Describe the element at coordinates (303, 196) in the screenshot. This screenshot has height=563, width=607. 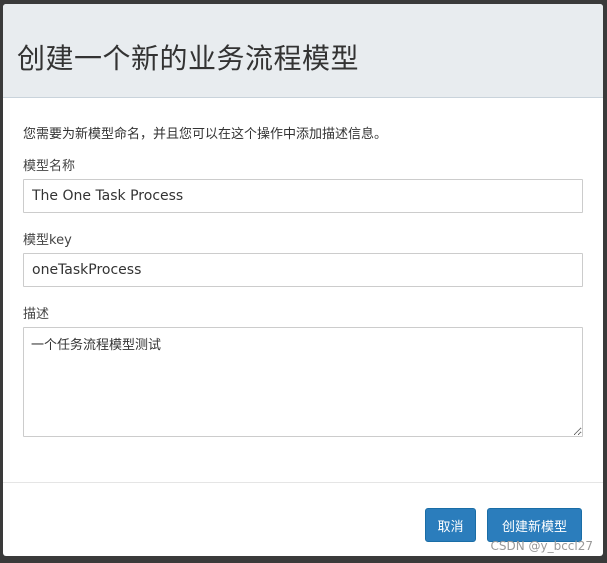
I see `model-name-input` at that location.